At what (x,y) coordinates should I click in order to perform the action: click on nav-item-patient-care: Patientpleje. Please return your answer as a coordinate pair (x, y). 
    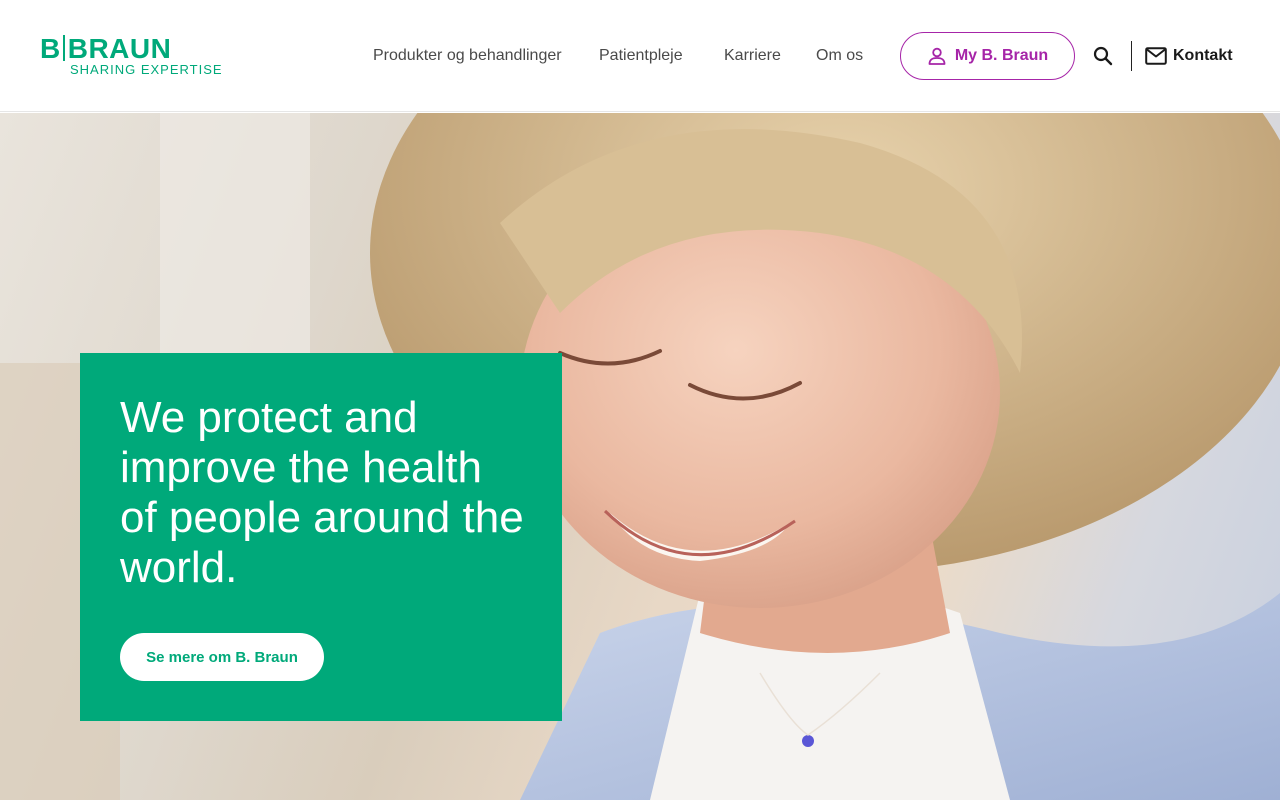
    Looking at the image, I should click on (641, 56).